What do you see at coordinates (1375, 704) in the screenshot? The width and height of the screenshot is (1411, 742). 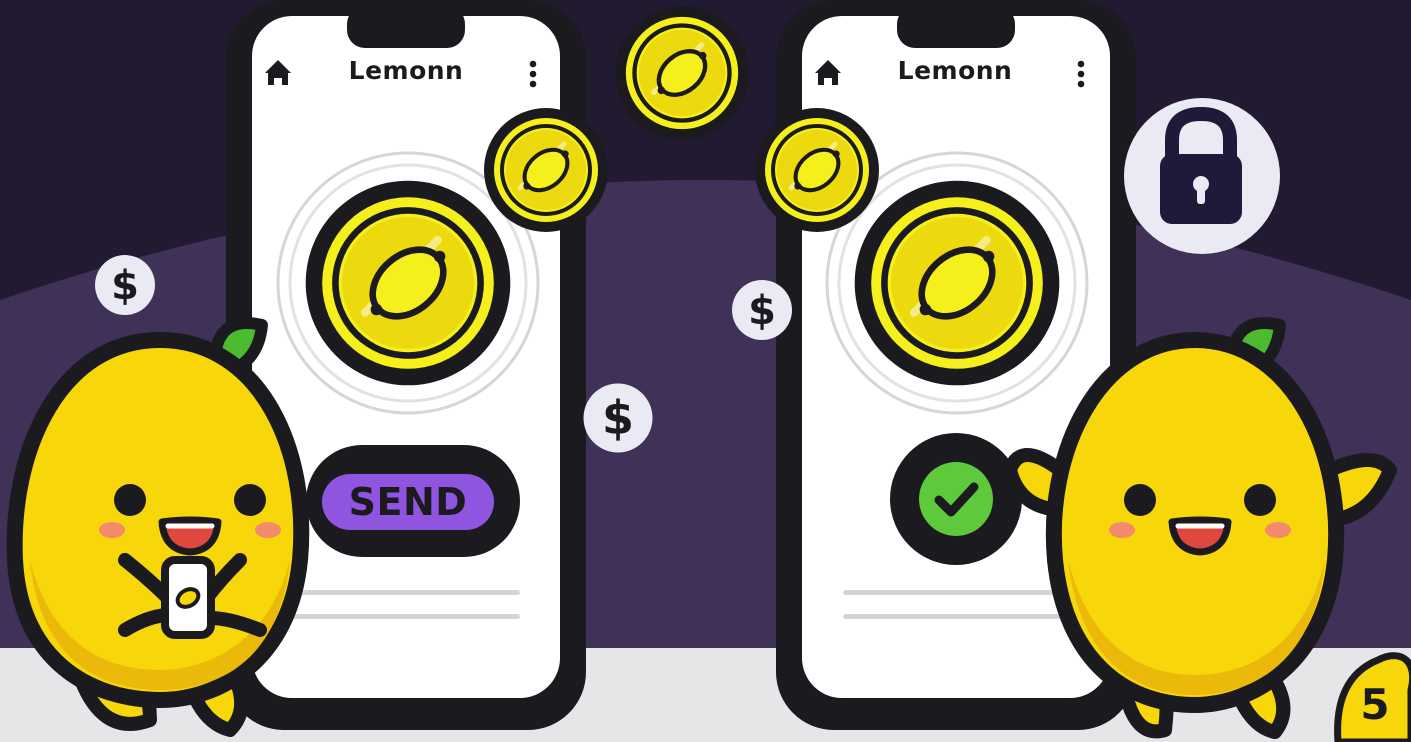 I see `page-number: 5` at bounding box center [1375, 704].